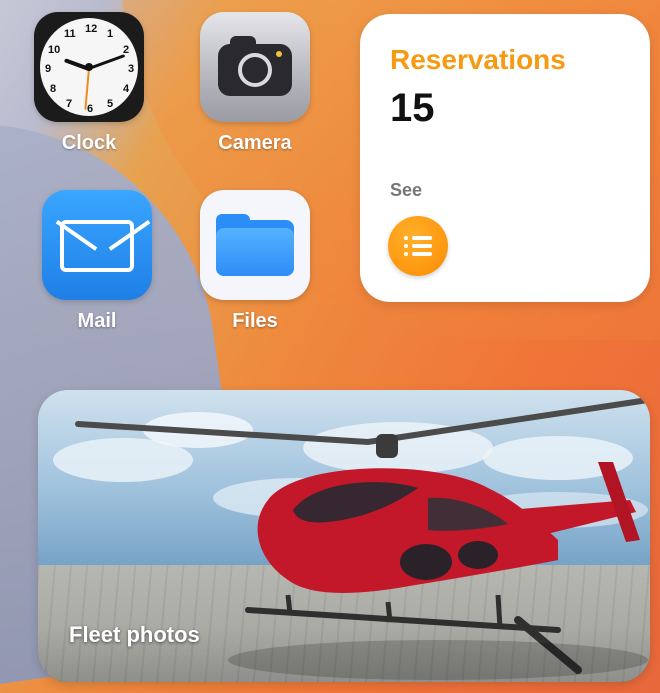 This screenshot has width=660, height=693. What do you see at coordinates (134, 634) in the screenshot?
I see `photo-caption: Fleet photos` at bounding box center [134, 634].